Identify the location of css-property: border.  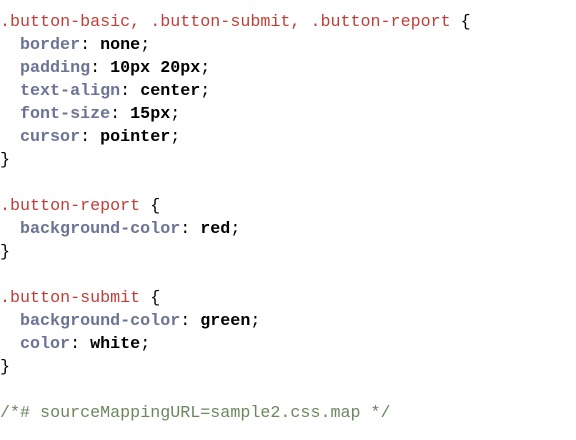
(50, 45).